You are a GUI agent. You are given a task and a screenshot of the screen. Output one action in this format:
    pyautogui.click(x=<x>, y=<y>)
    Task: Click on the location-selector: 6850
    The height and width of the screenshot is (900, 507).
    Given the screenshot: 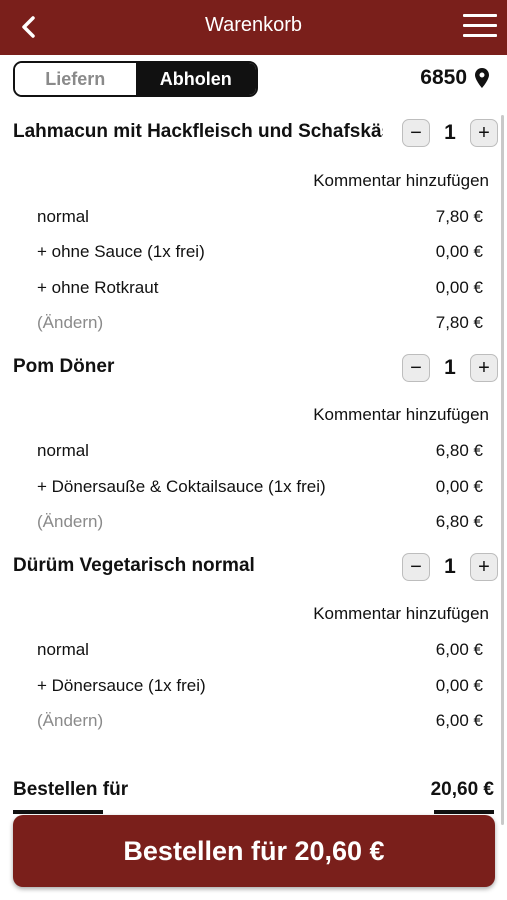 What is the action you would take?
    pyautogui.click(x=454, y=78)
    